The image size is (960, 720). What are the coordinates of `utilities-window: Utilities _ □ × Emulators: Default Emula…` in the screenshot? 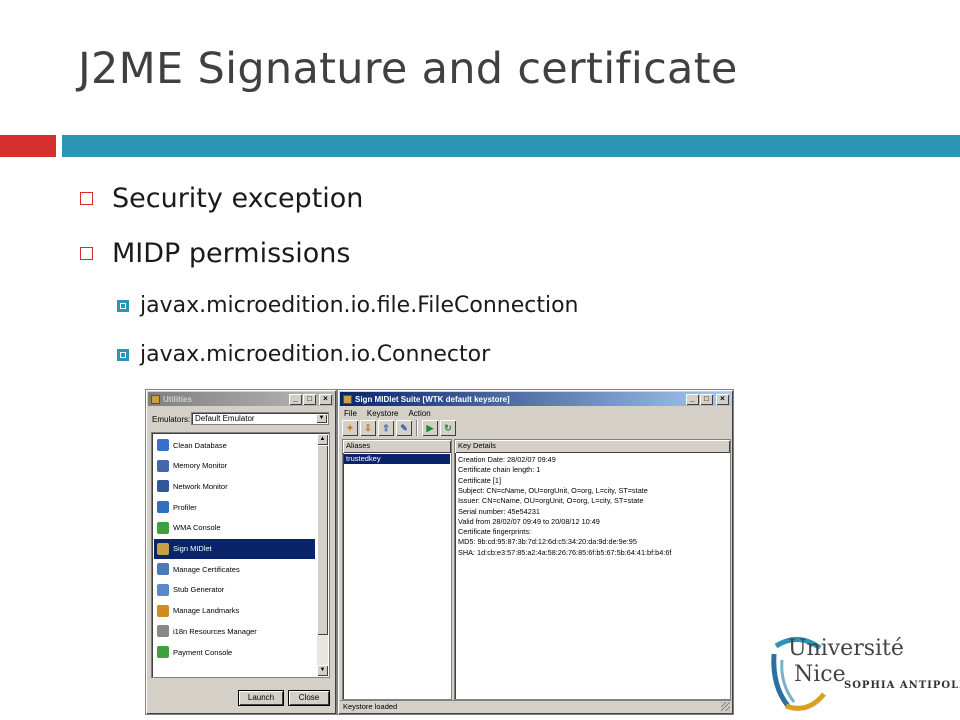 It's located at (241, 552).